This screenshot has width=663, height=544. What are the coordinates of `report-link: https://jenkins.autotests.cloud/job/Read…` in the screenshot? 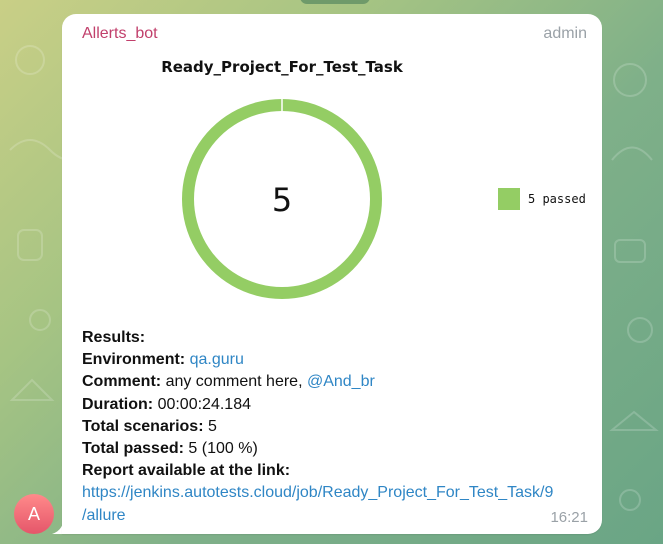 It's located at (337, 504).